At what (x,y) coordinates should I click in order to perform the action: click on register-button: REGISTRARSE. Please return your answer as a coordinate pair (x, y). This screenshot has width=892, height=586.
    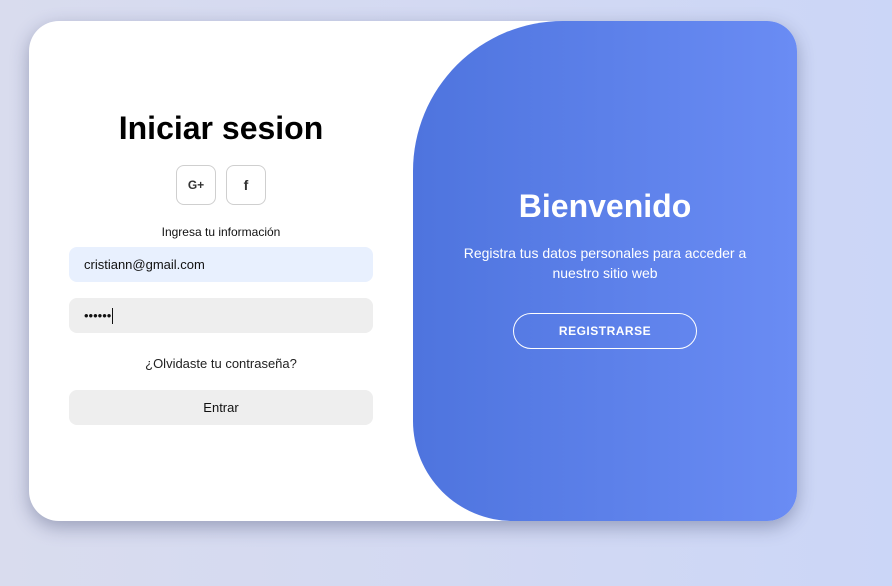
    Looking at the image, I should click on (605, 331).